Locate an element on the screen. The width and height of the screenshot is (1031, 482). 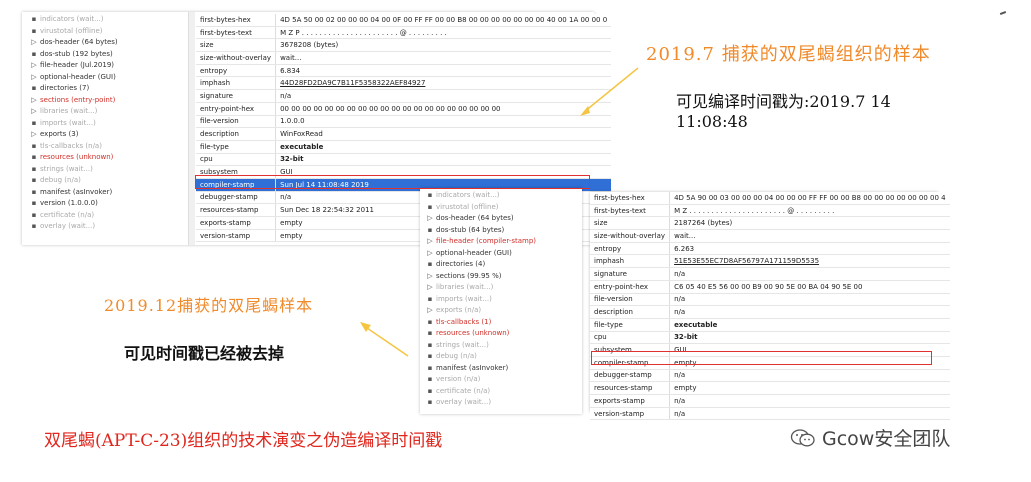
jul-sample-title: 2019.7 捕获的双尾蝎组织的样本 is located at coordinates (788, 54).